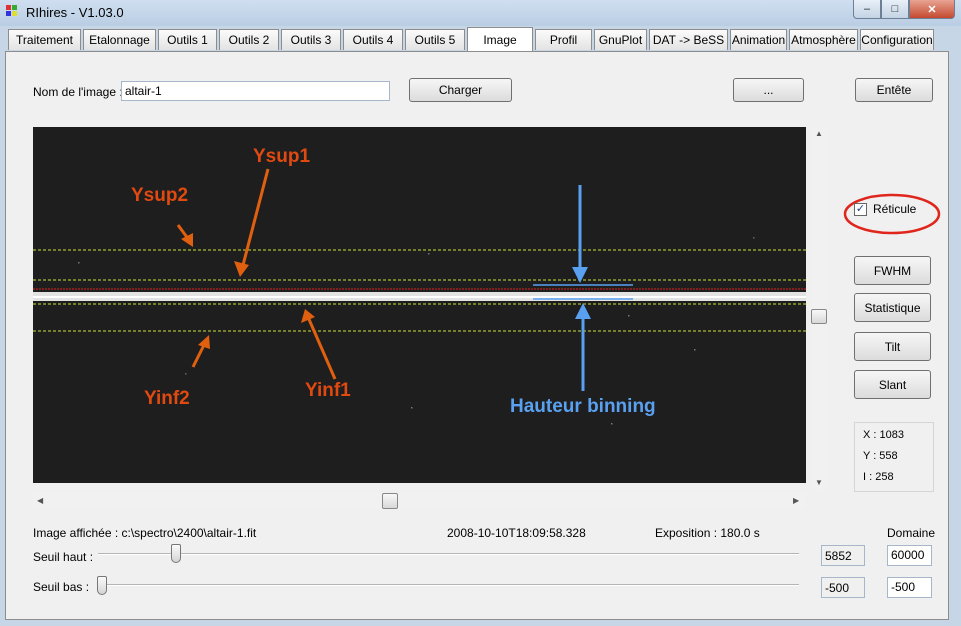 Image resolution: width=961 pixels, height=626 pixels. I want to click on tab-outils-3: Outils 3, so click(311, 39).